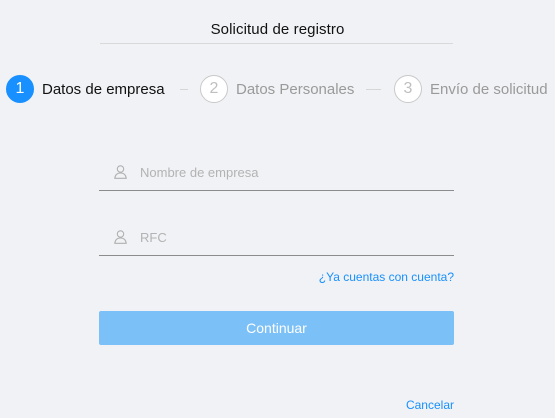 The width and height of the screenshot is (555, 418). I want to click on page-title: Solicitud de registro, so click(277, 29).